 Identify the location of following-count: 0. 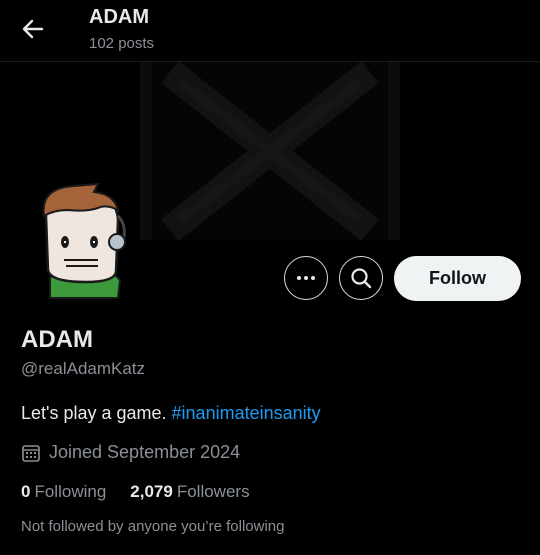
(26, 491).